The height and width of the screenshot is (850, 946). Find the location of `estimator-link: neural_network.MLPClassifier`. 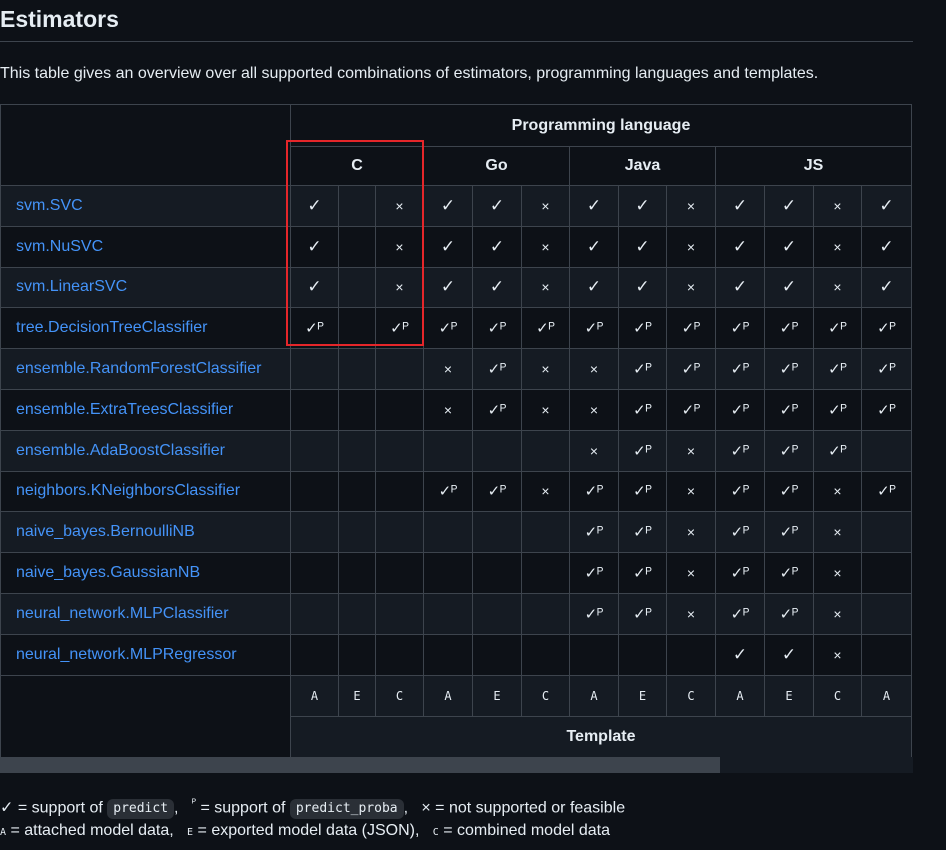

estimator-link: neural_network.MLPClassifier is located at coordinates (145, 613).